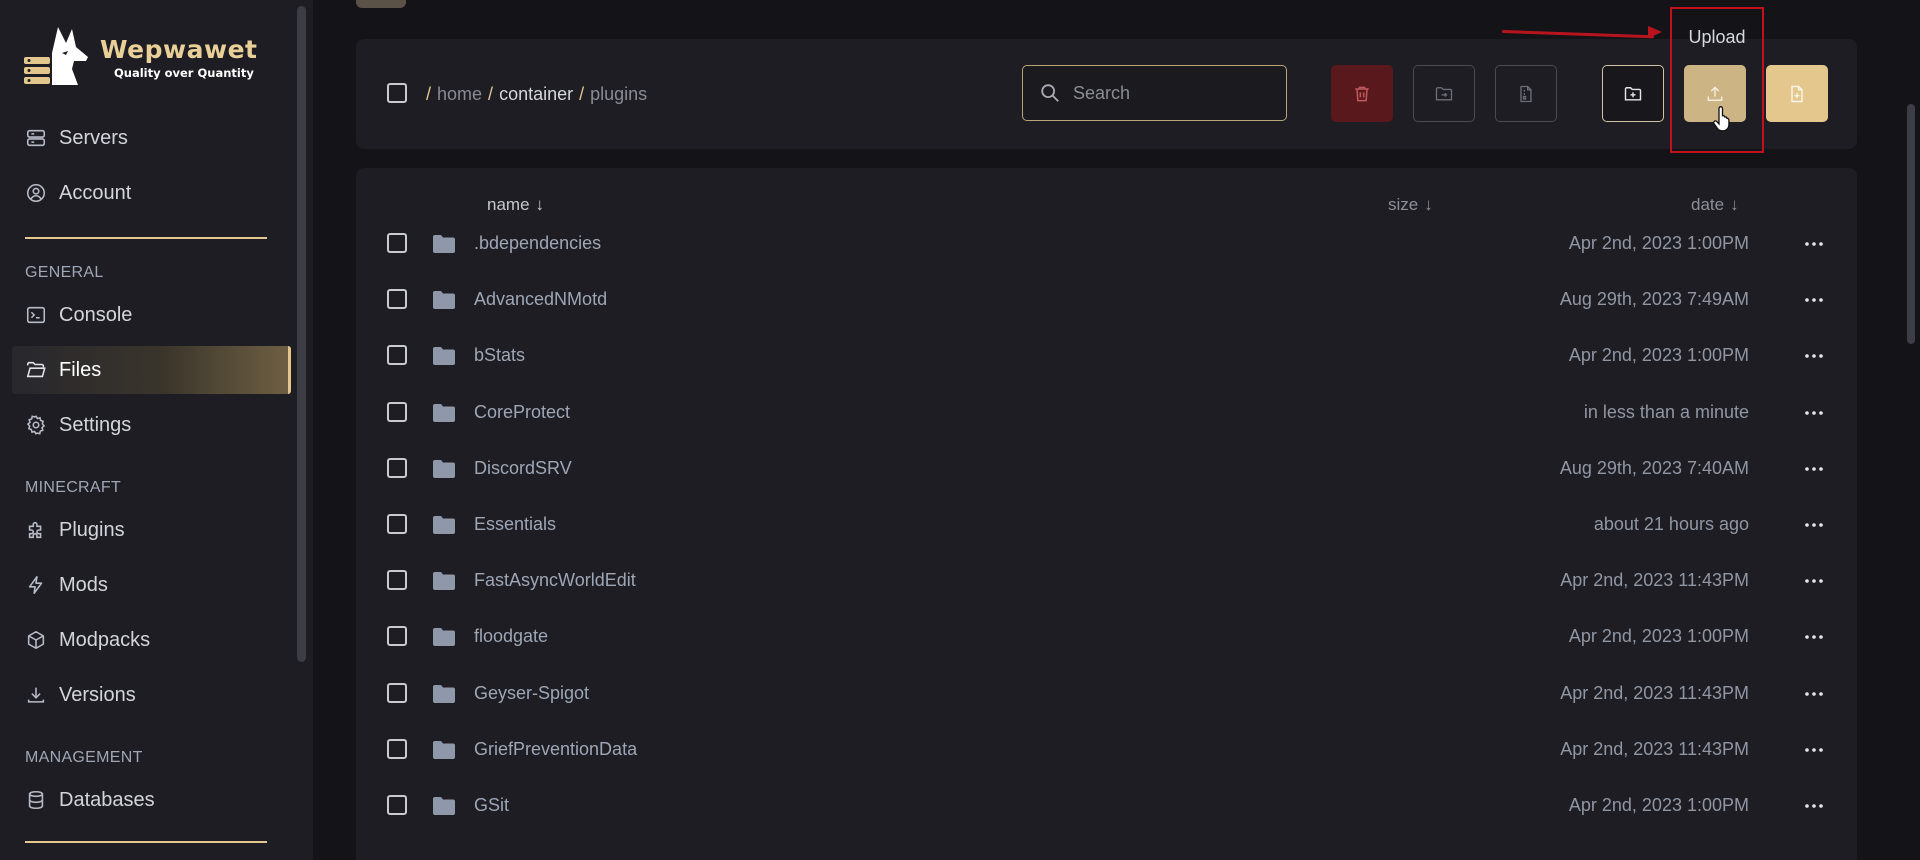 The height and width of the screenshot is (860, 1920). I want to click on breadcrumb-plugins: plugins, so click(618, 94).